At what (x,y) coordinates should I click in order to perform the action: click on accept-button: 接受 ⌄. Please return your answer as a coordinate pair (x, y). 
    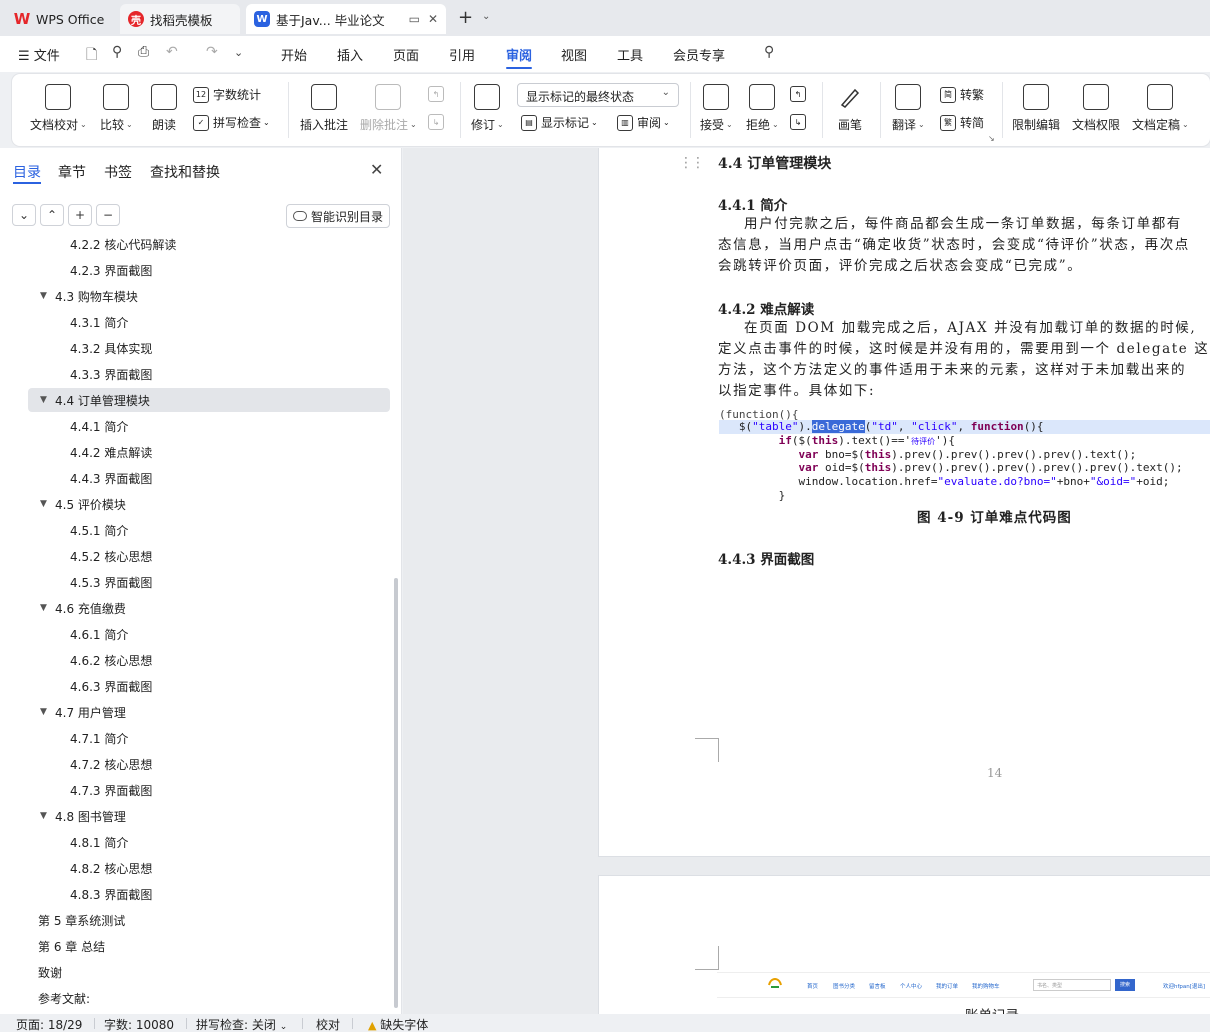
    Looking at the image, I should click on (716, 108).